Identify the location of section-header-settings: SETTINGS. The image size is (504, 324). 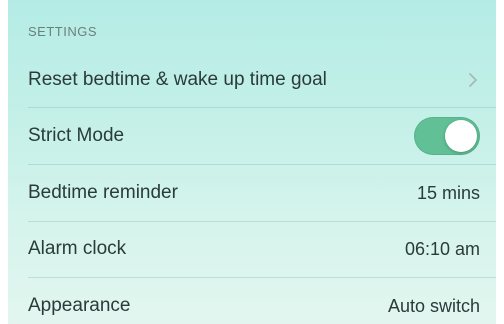
(63, 31).